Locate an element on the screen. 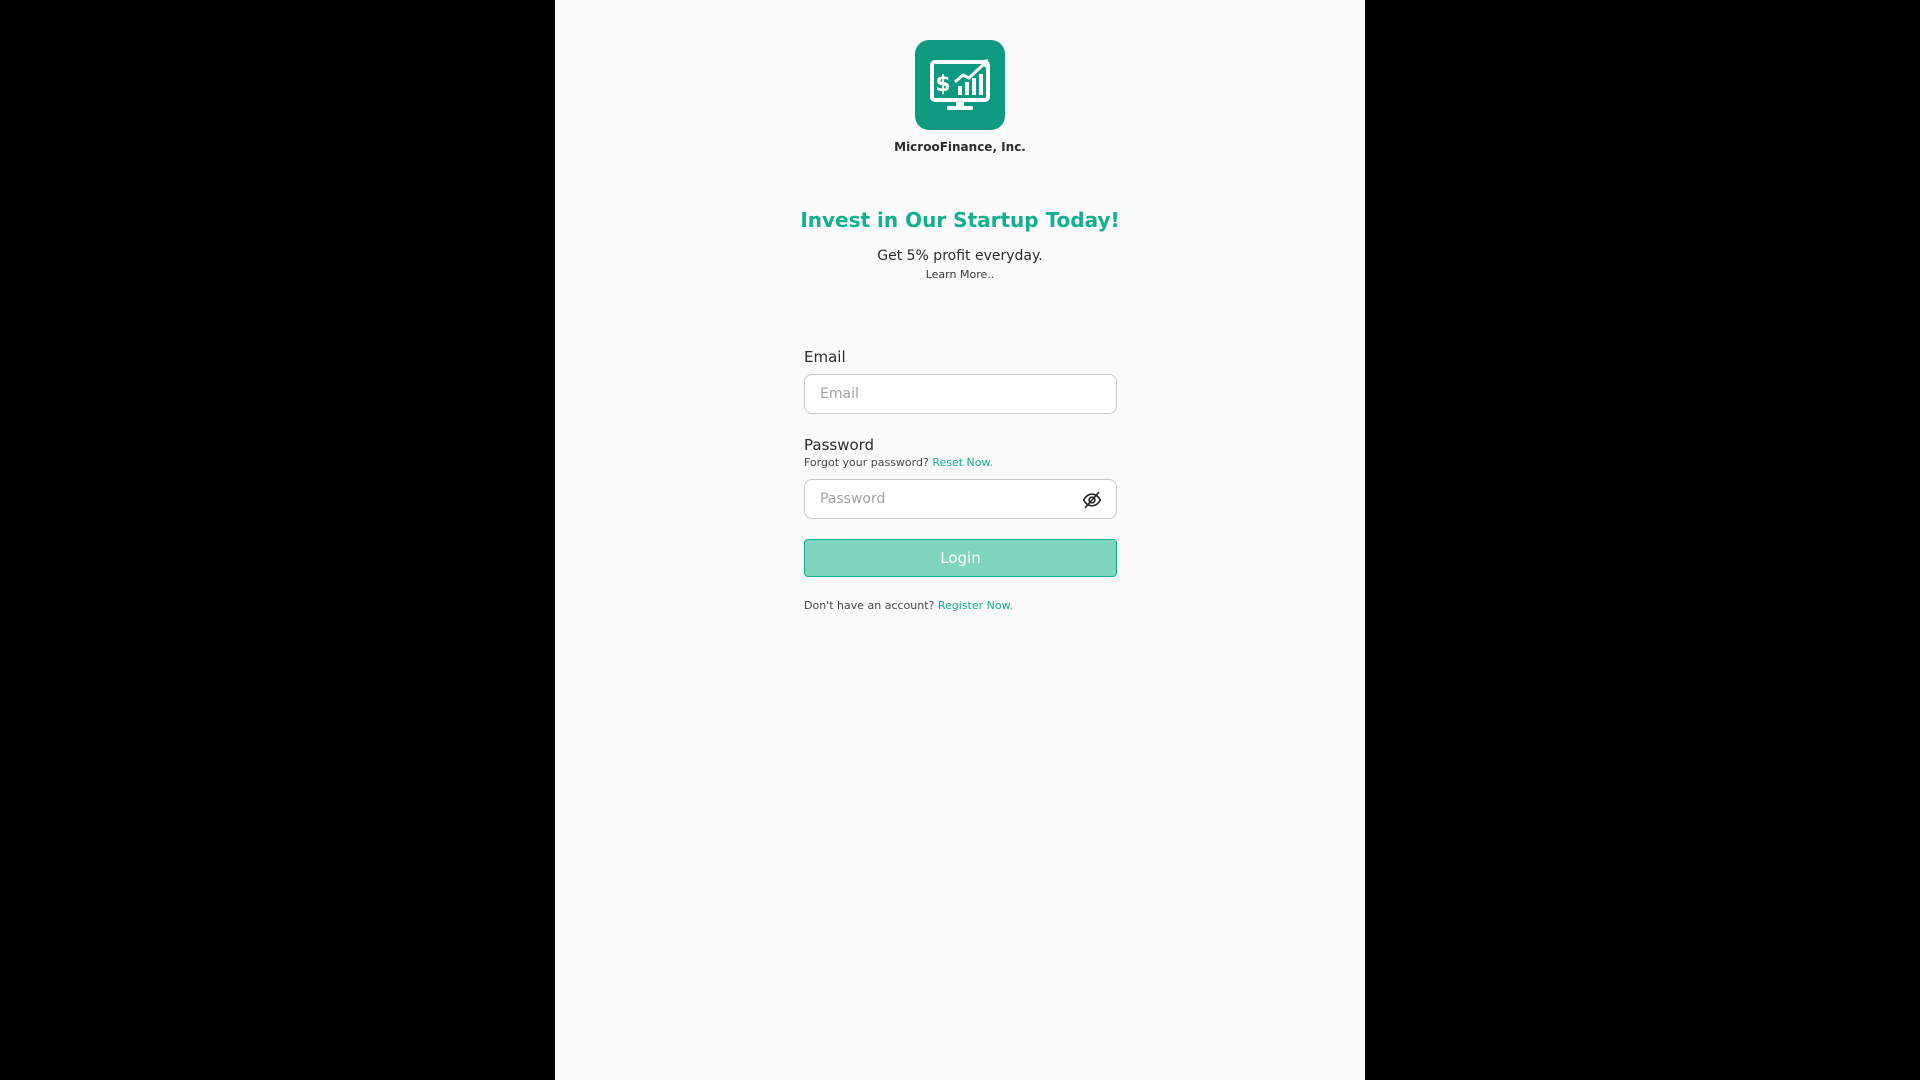 The image size is (1920, 1080). learn-more-link: Learn More.. is located at coordinates (960, 274).